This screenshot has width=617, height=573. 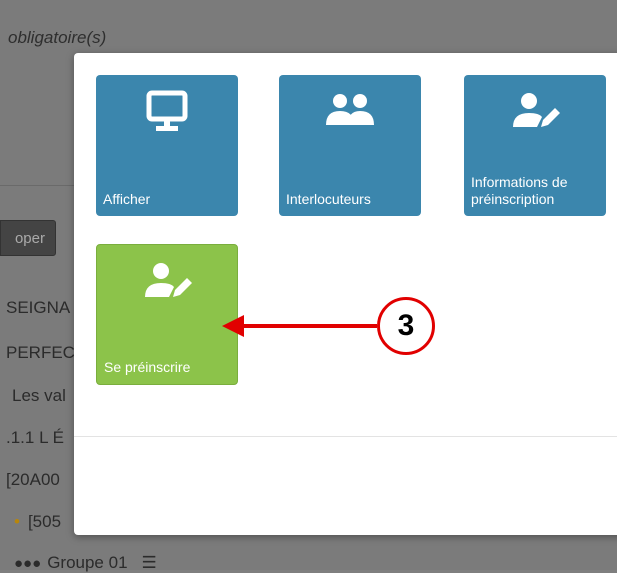 I want to click on annotation-arrow, so click(x=299, y=326).